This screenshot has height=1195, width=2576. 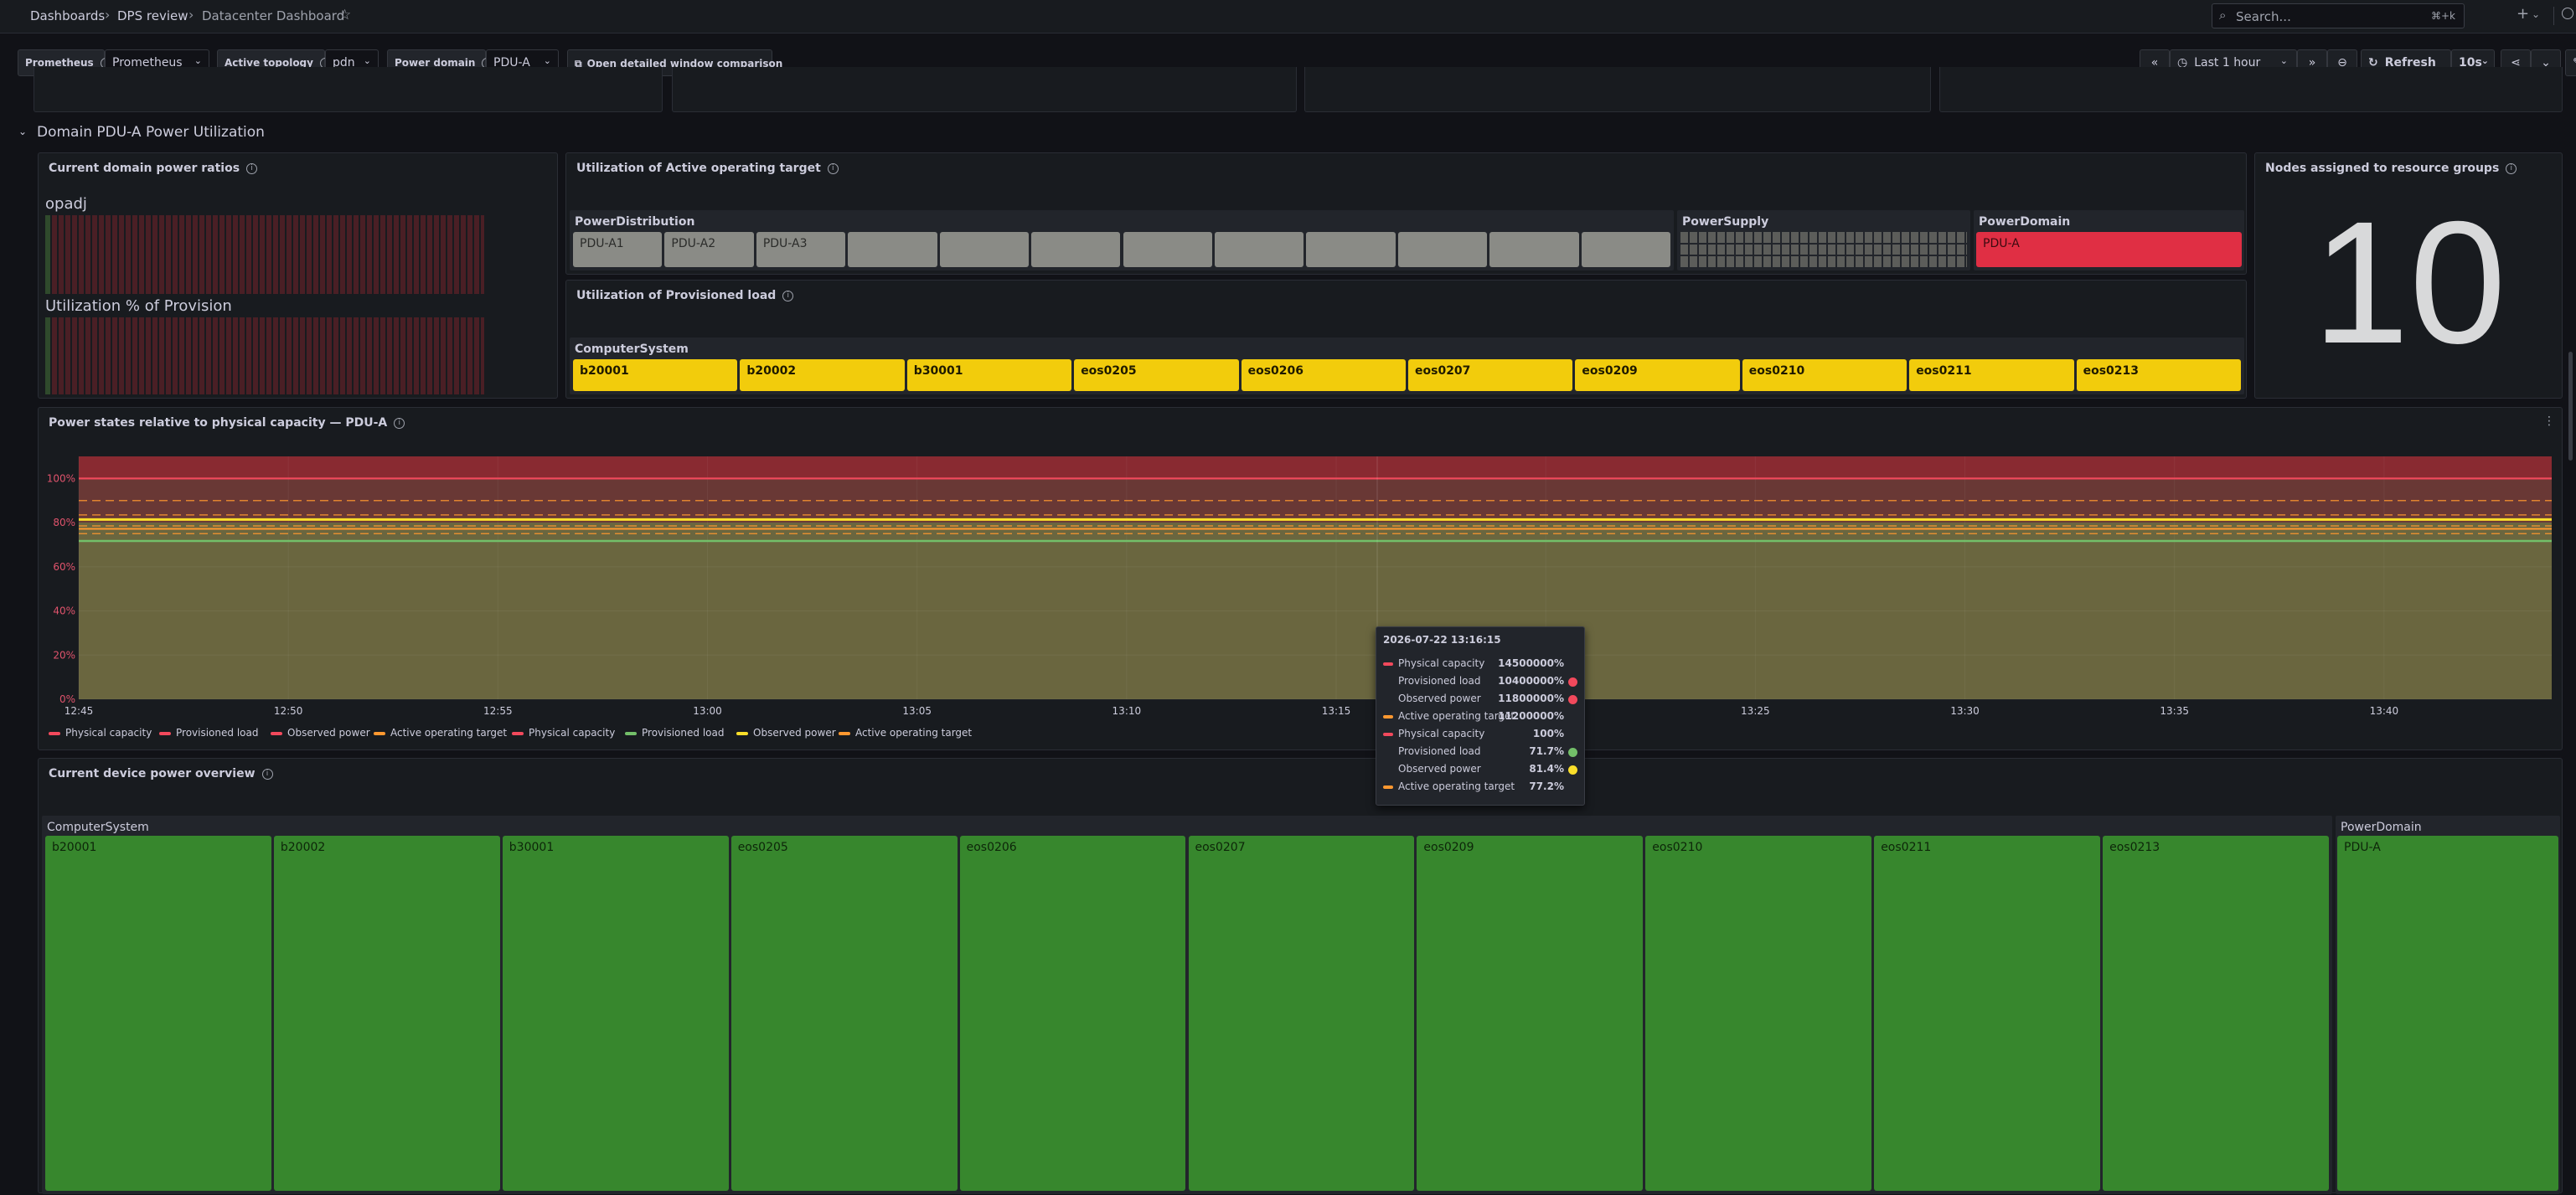 What do you see at coordinates (138, 306) in the screenshot?
I see `bar-gauge-label-utilization: Utilization % of Provision` at bounding box center [138, 306].